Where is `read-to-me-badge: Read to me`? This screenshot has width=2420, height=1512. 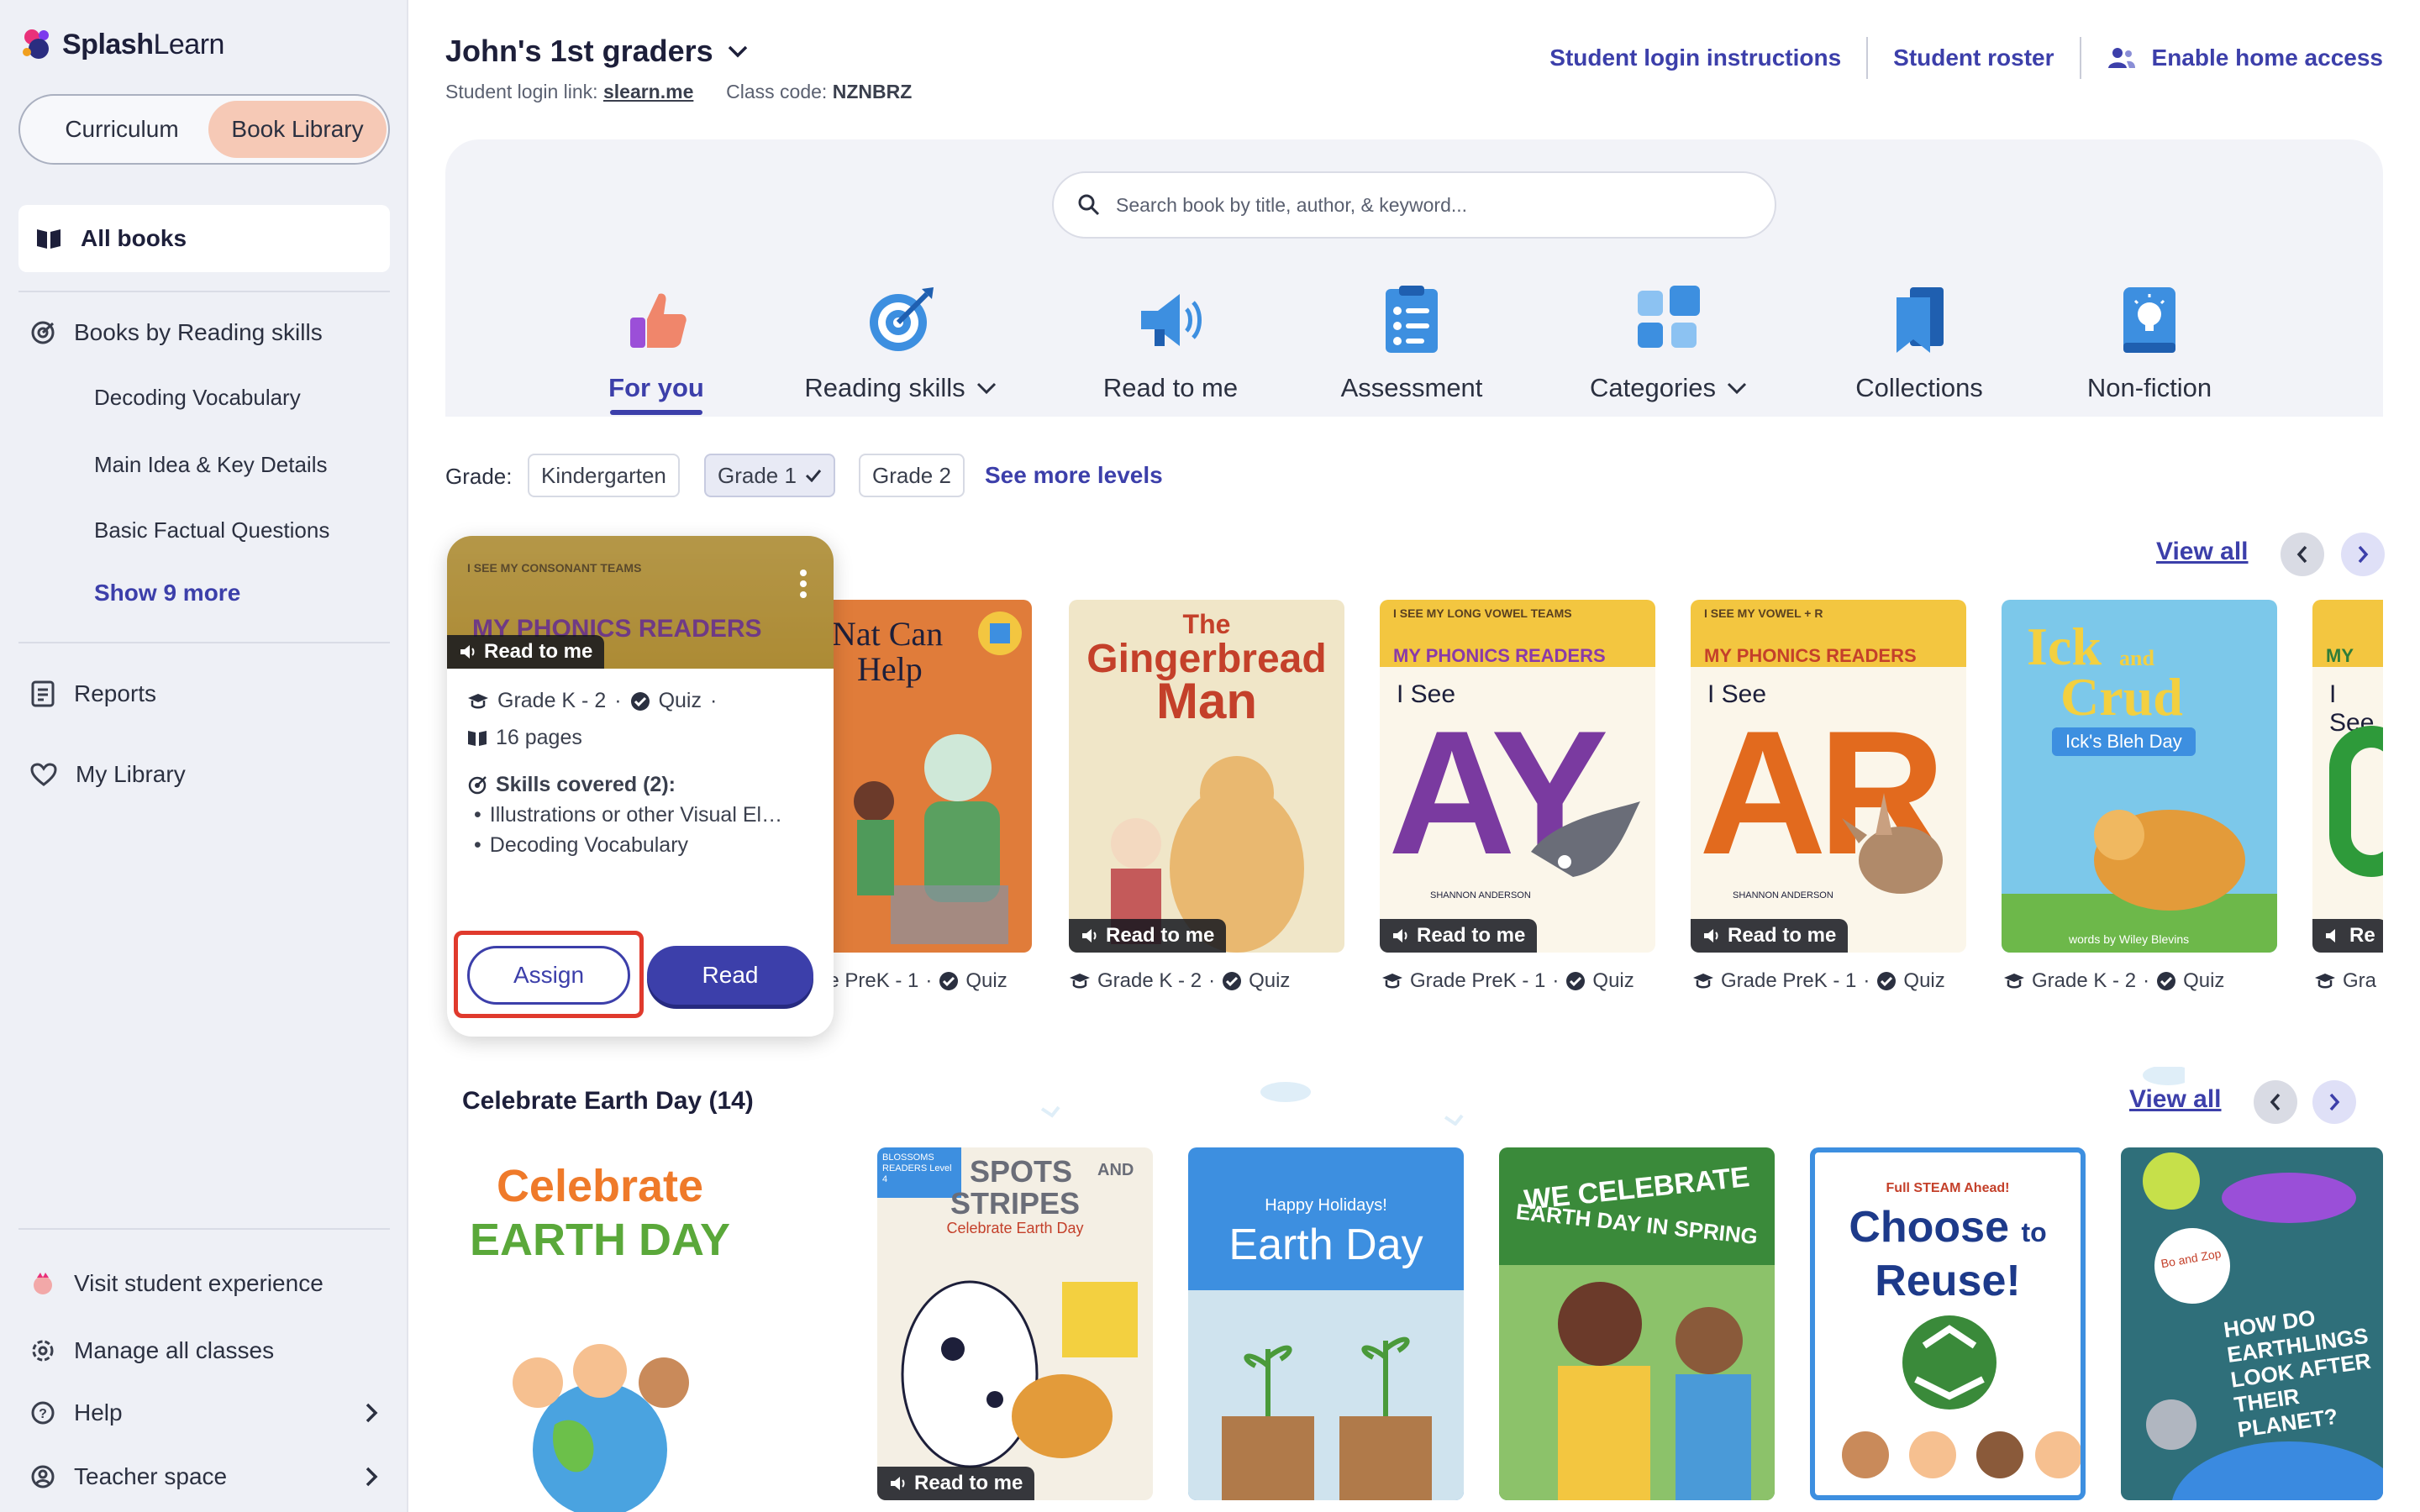
read-to-me-badge: Read to me is located at coordinates (1459, 936).